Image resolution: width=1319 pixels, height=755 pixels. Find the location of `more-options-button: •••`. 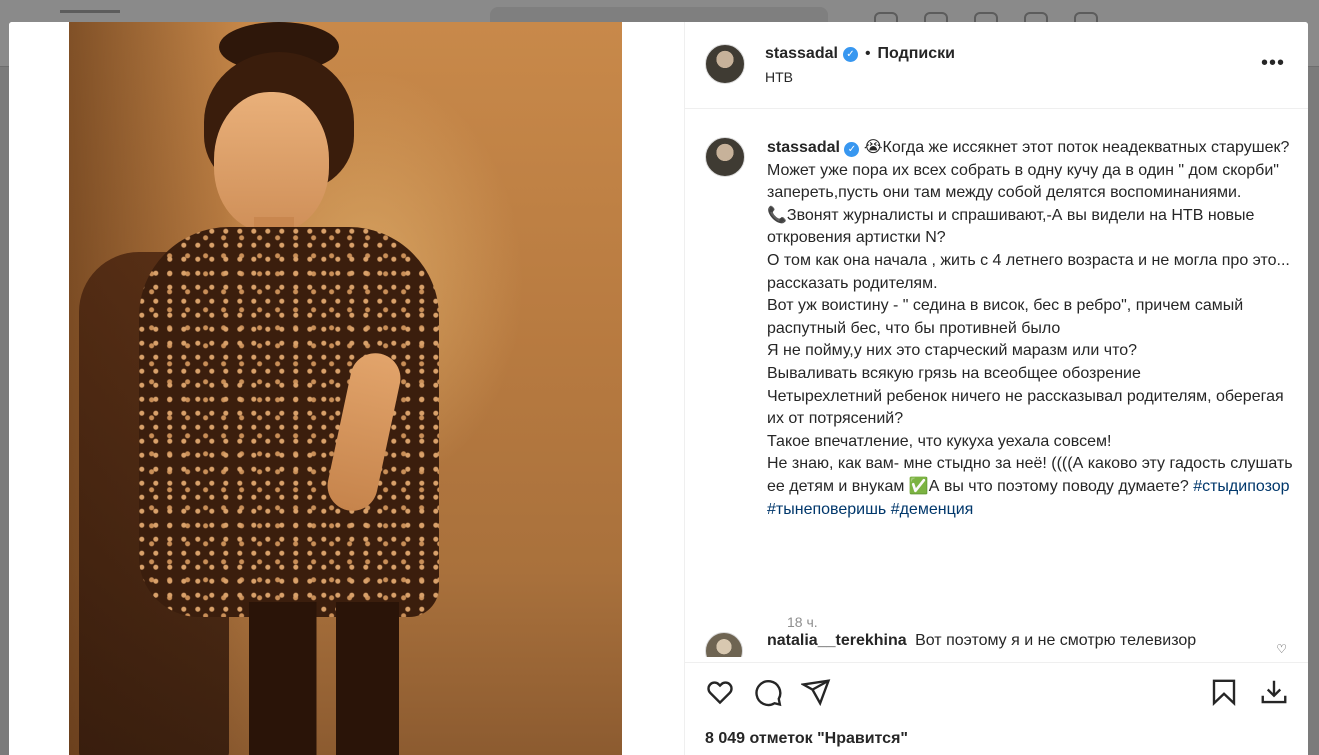

more-options-button: ••• is located at coordinates (1273, 63).